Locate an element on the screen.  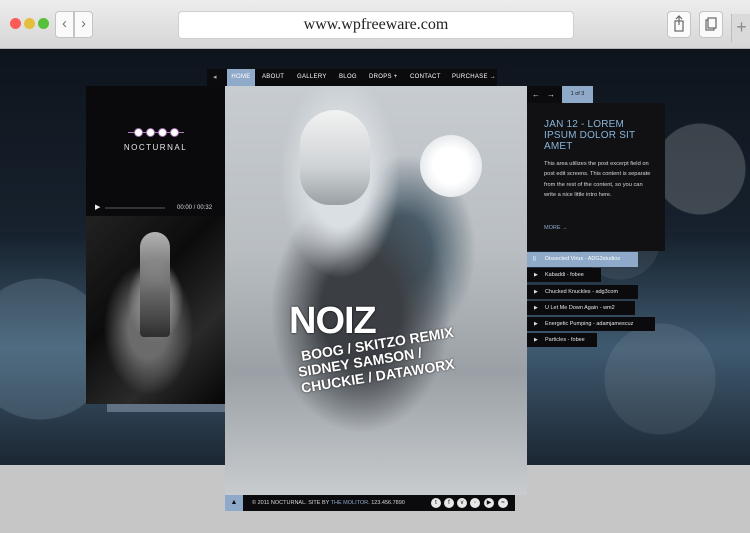
tabs-icon is located at coordinates (711, 24).